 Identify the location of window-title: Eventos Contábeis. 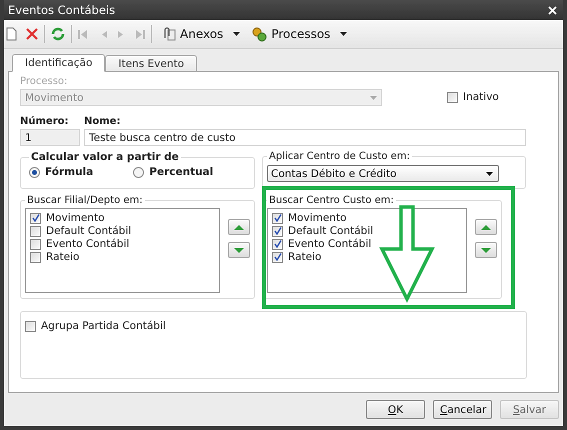
(62, 10).